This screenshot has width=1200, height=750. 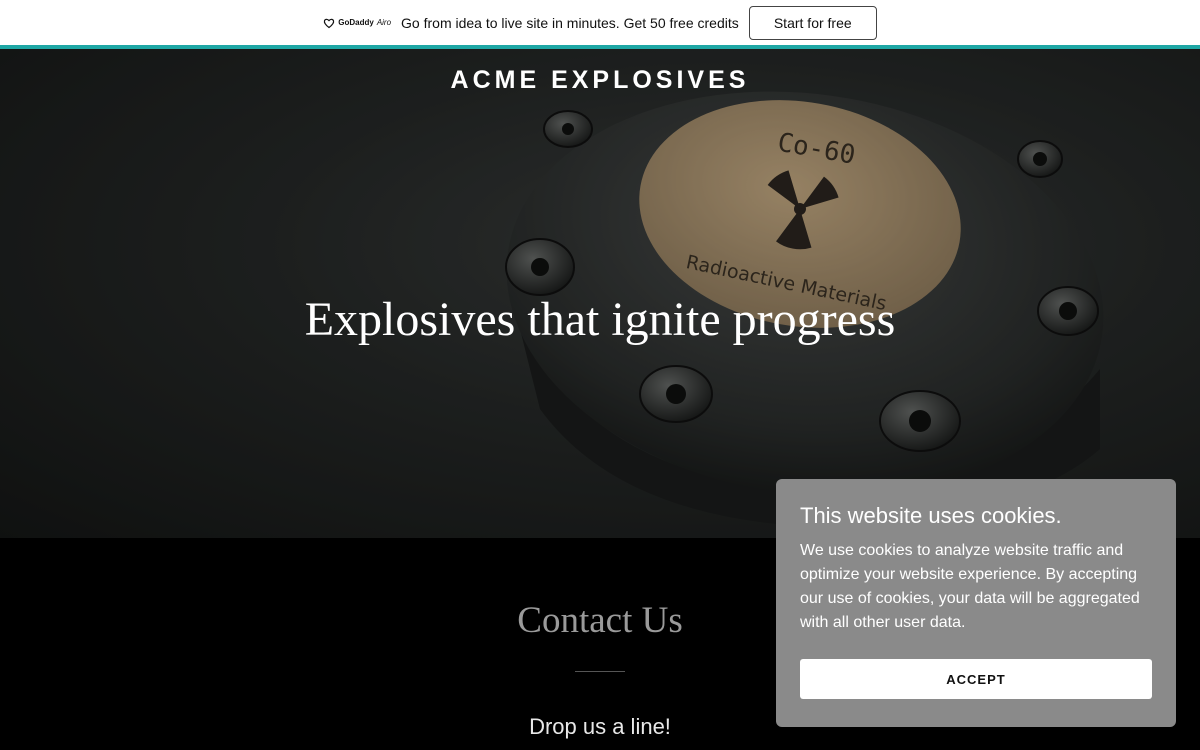 What do you see at coordinates (812, 22) in the screenshot?
I see `start-for-free-button: Start for free` at bounding box center [812, 22].